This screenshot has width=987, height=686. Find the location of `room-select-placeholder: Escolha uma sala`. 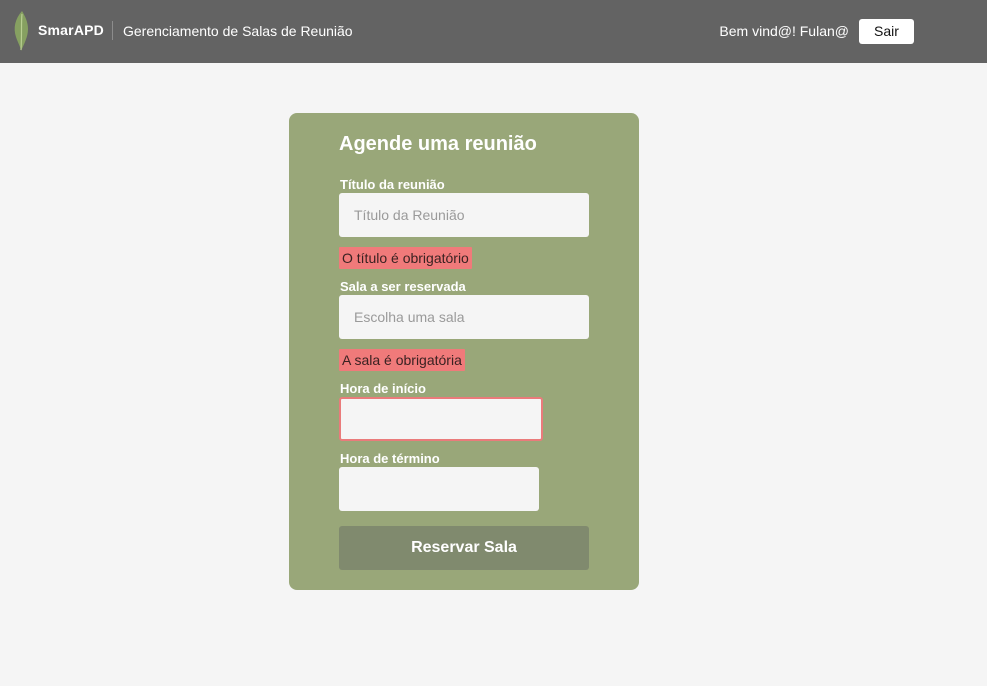

room-select-placeholder: Escolha uma sala is located at coordinates (409, 317).